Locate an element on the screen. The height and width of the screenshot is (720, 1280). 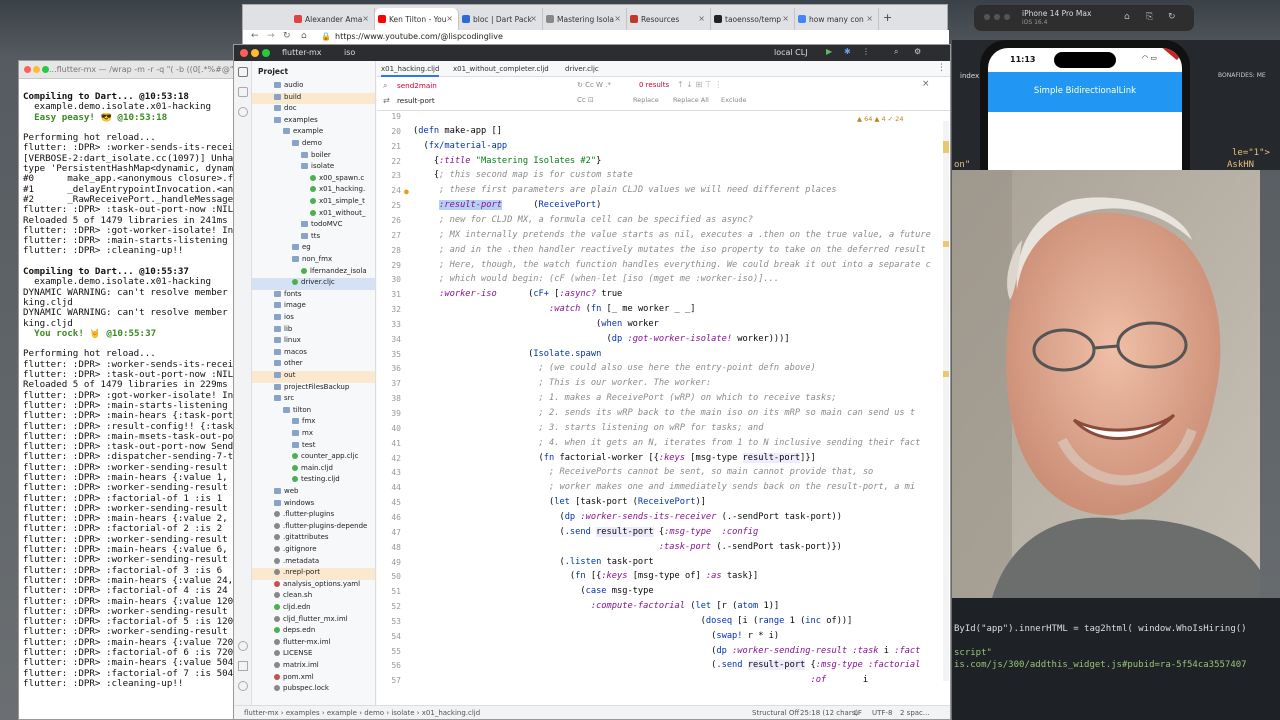
tree-folder: examples is located at coordinates (313, 122).